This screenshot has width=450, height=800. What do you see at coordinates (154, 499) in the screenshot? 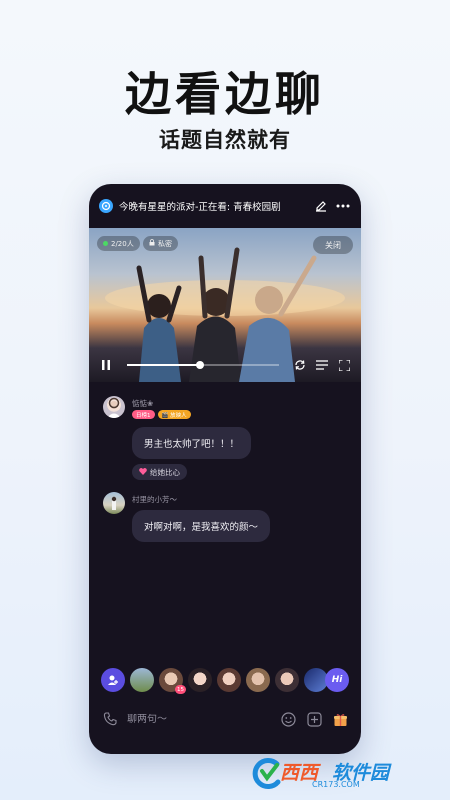
I see `message-sender: 村里的小芳～` at bounding box center [154, 499].